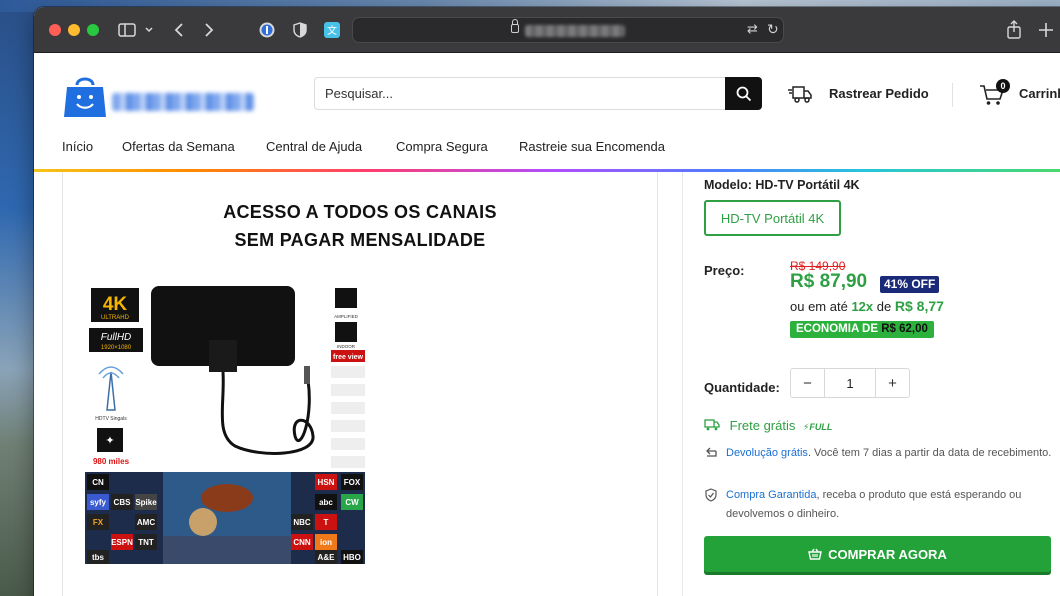 The image size is (1060, 596). I want to click on channel-logo: abc, so click(326, 502).